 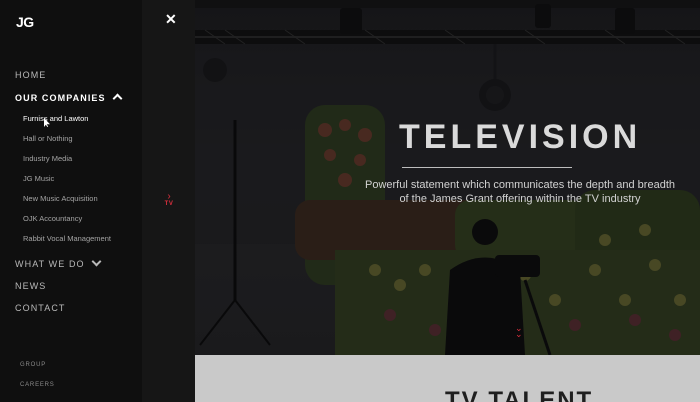 What do you see at coordinates (519, 331) in the screenshot?
I see `double-chevron-down-icon: ⌄ ⌄` at bounding box center [519, 331].